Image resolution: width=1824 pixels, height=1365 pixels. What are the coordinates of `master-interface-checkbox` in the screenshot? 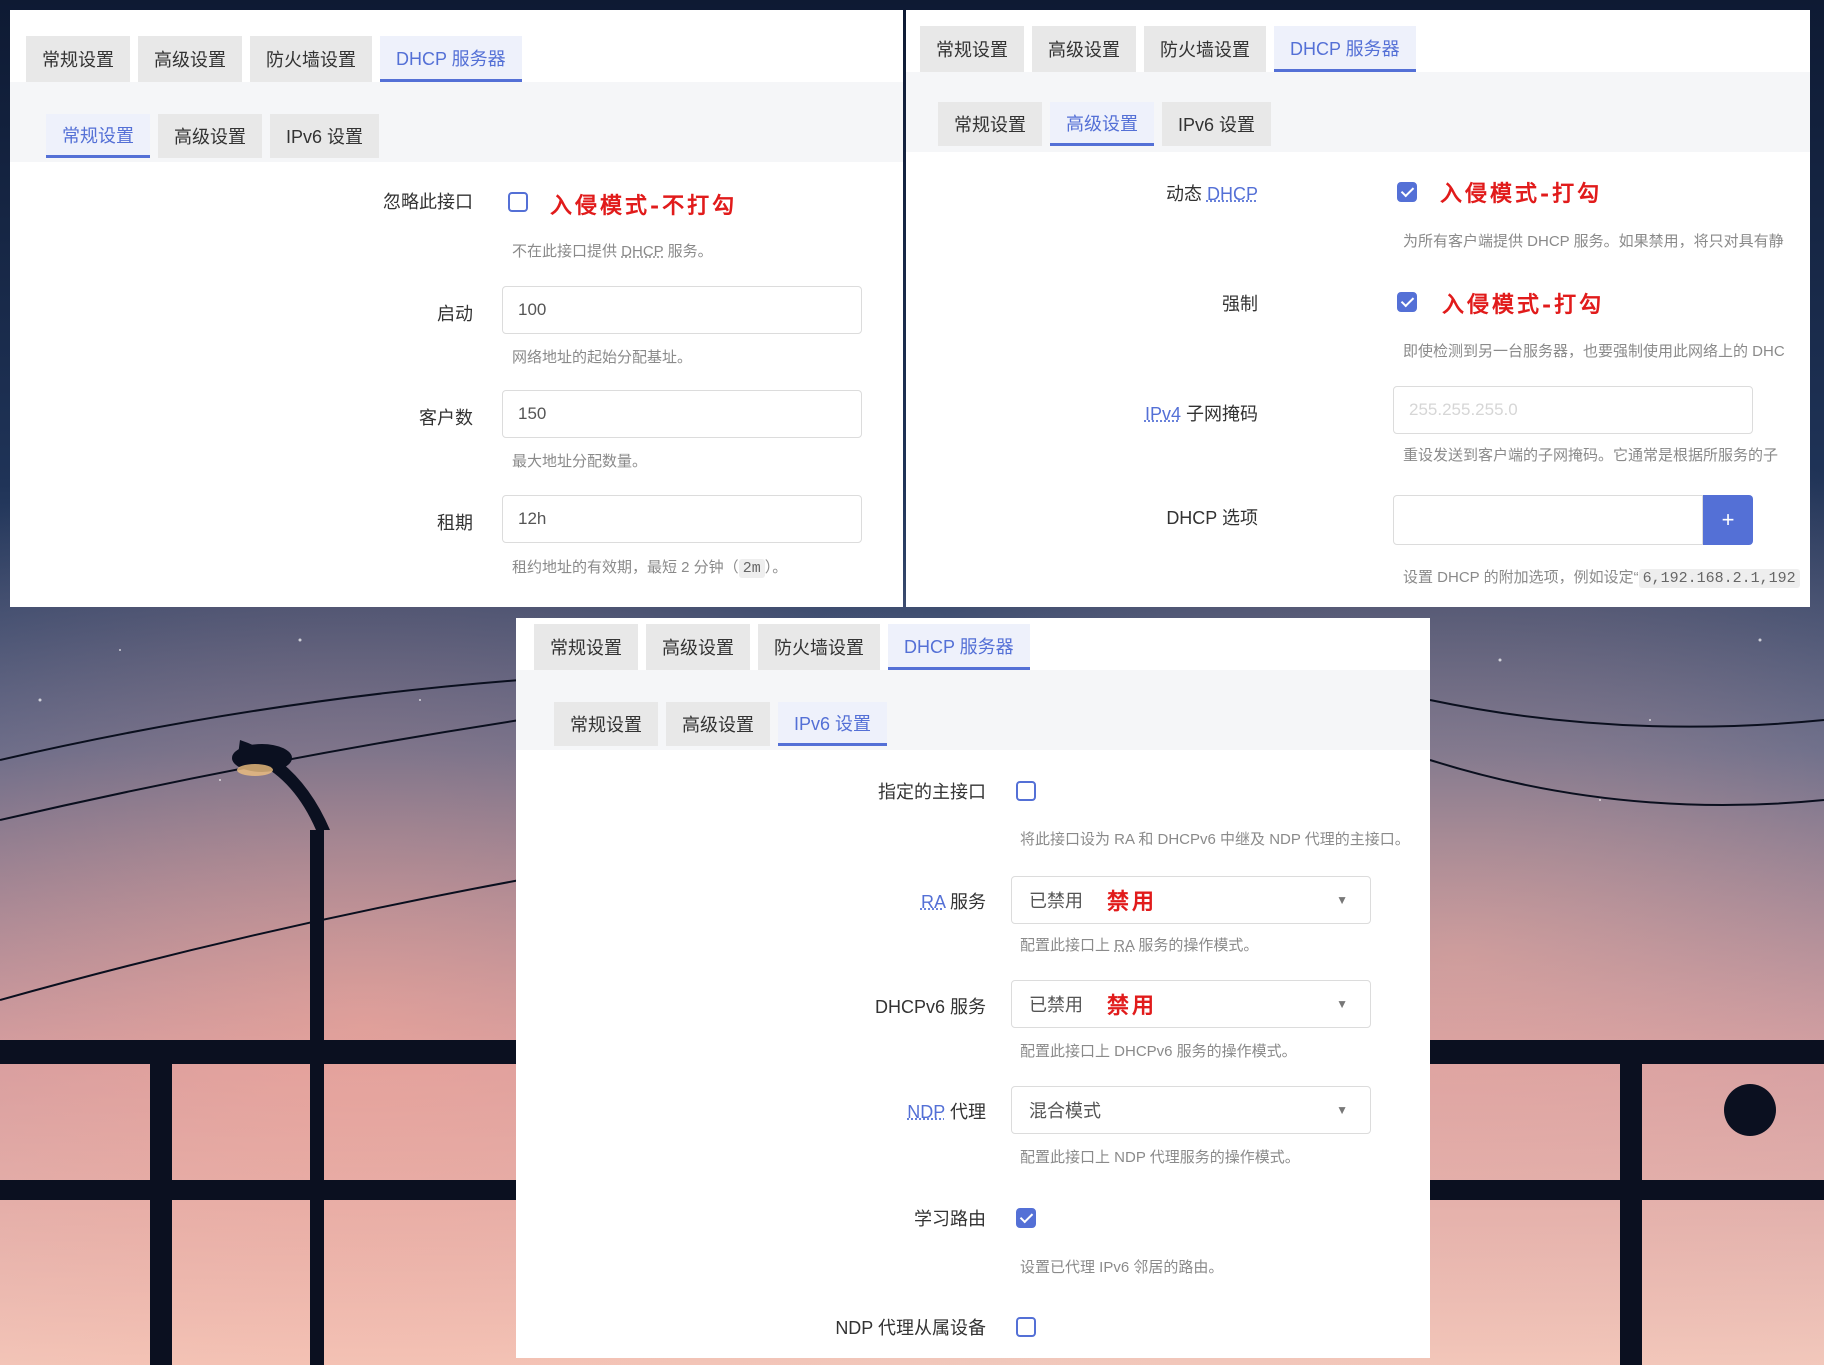 It's located at (1026, 791).